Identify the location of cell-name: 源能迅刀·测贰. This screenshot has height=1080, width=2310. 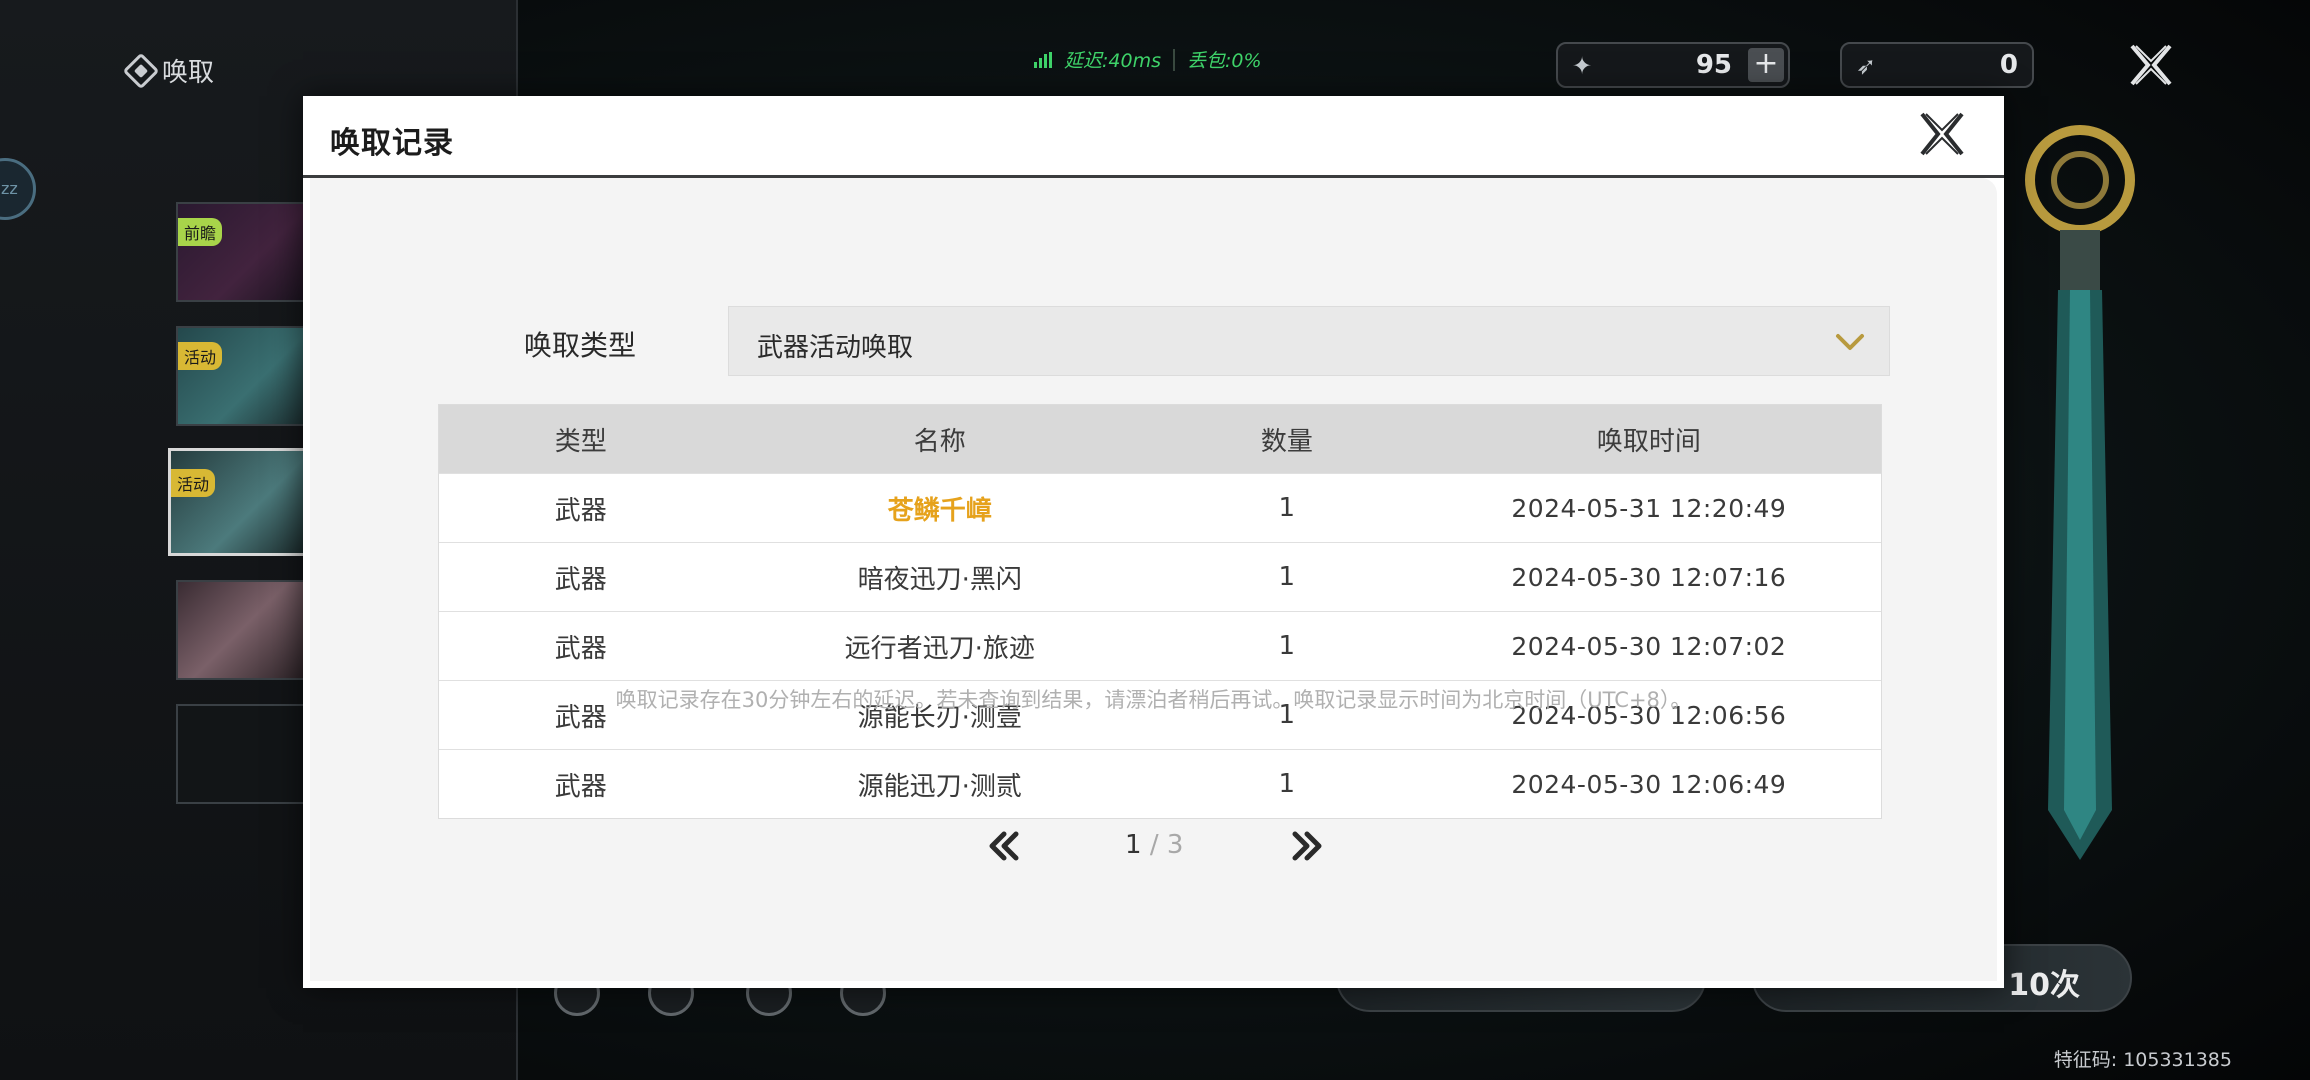
(939, 786).